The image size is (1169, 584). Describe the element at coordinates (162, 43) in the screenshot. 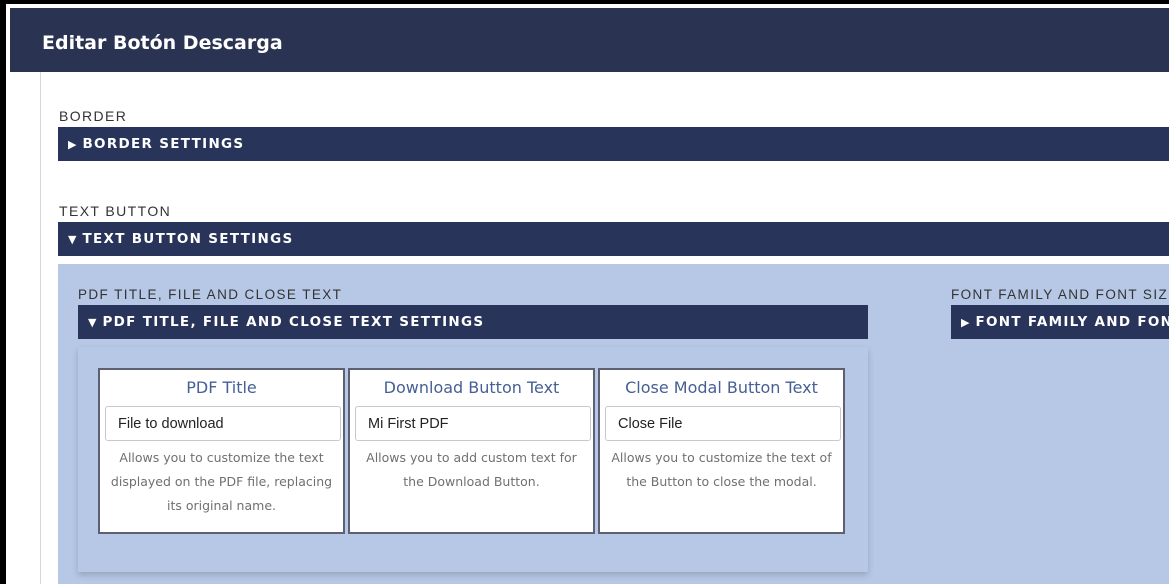

I see `page-title: Editar Botón Descarga` at that location.